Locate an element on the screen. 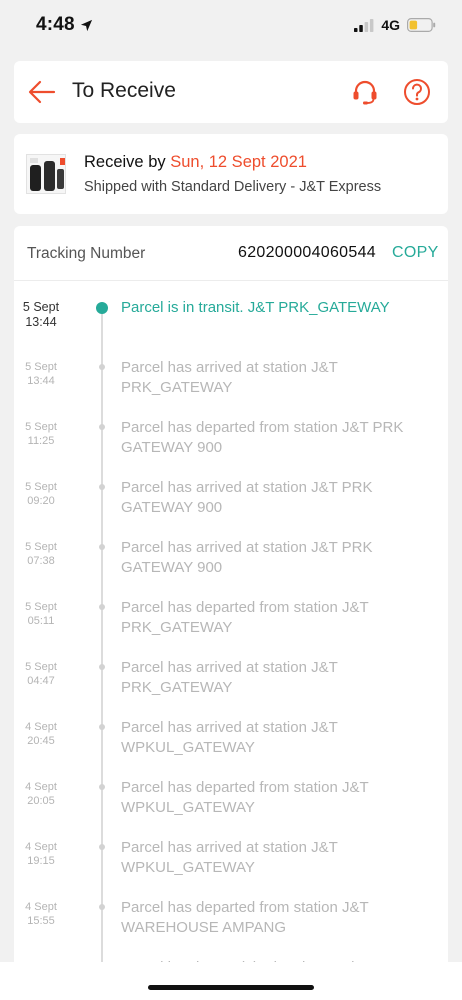 Image resolution: width=462 pixels, height=1000 pixels. estimated-delivery: Receive by Sun, 12 Sept 2021 is located at coordinates (195, 162).